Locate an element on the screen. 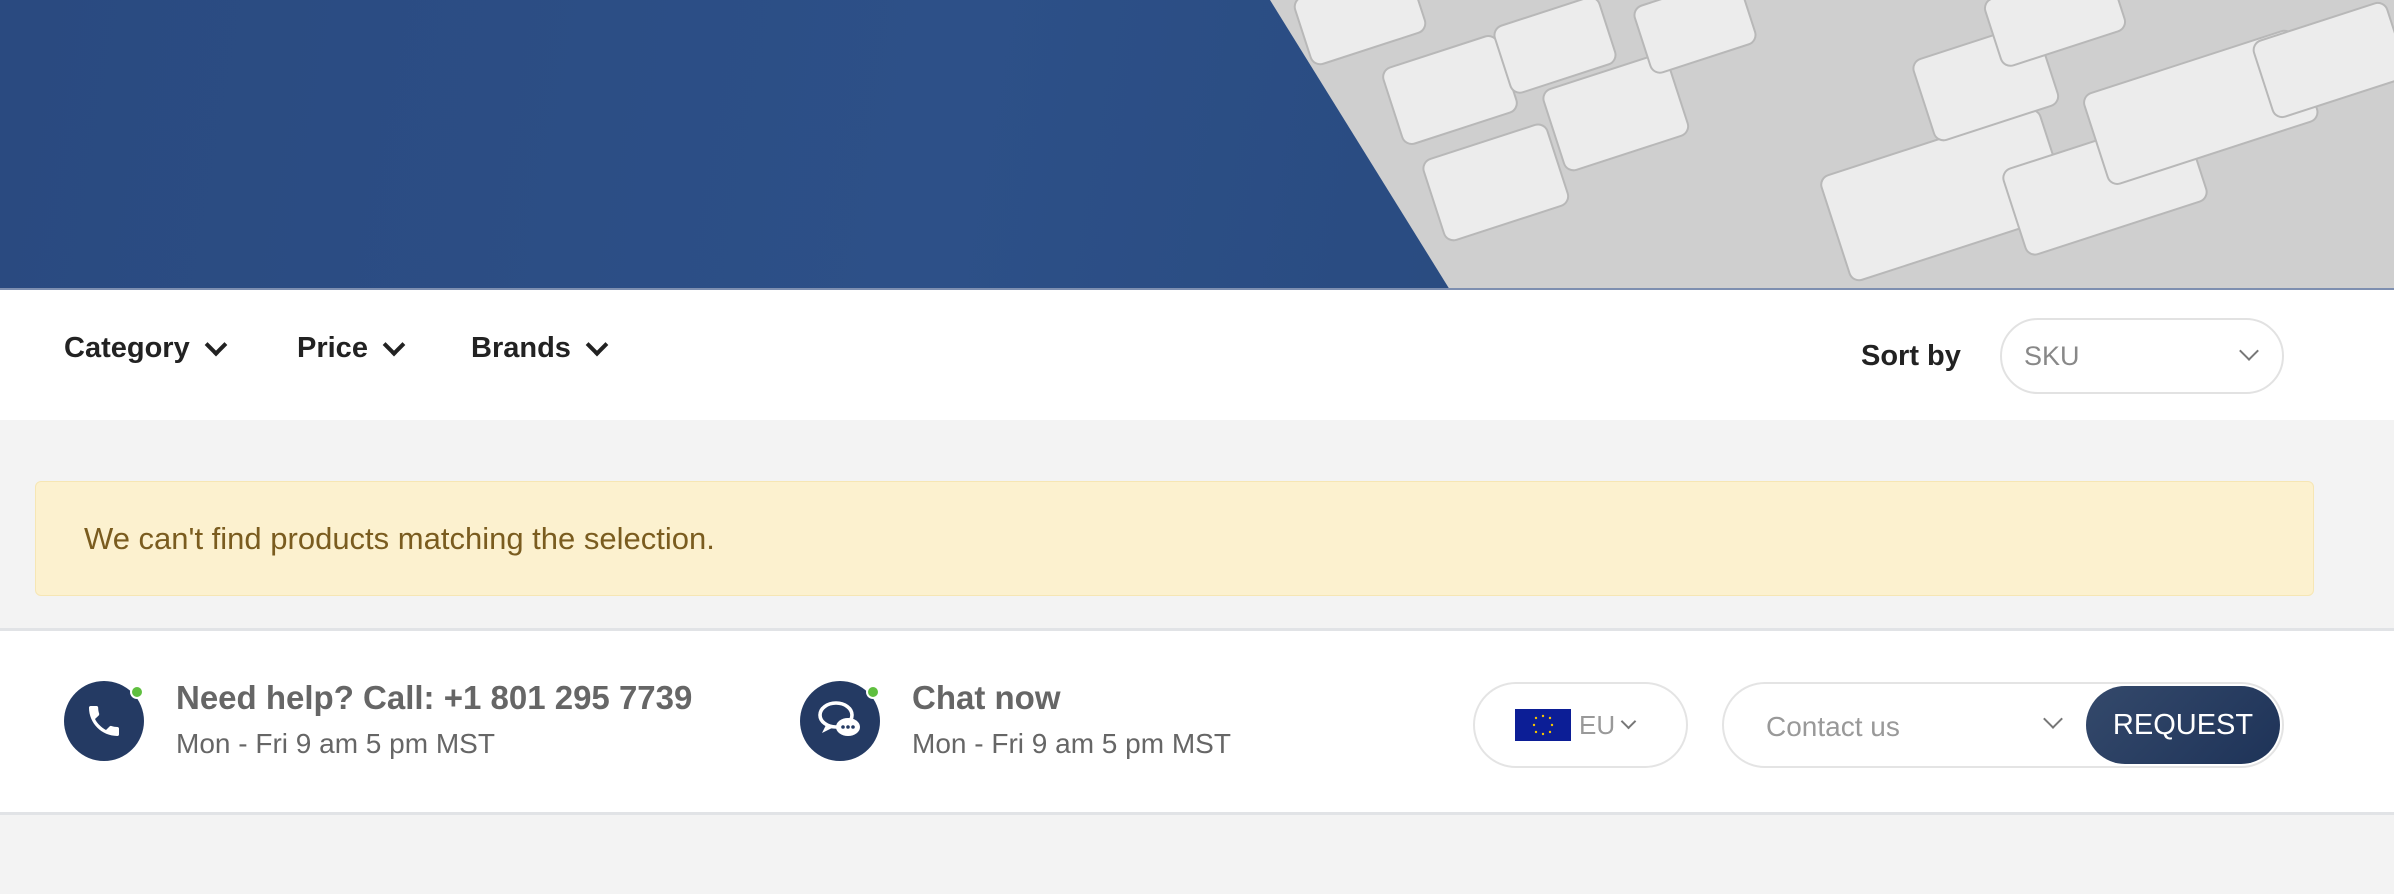 The height and width of the screenshot is (894, 2394). filter-label: Brands is located at coordinates (521, 348).